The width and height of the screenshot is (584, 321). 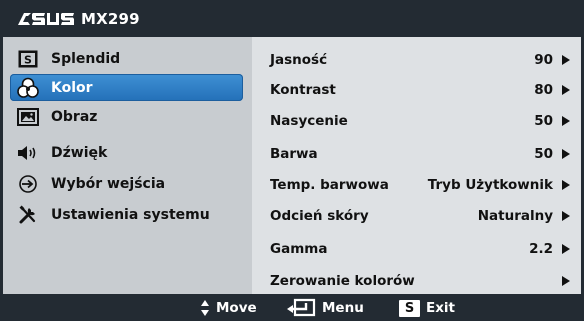 I want to click on setting-value: 90, so click(x=543, y=60).